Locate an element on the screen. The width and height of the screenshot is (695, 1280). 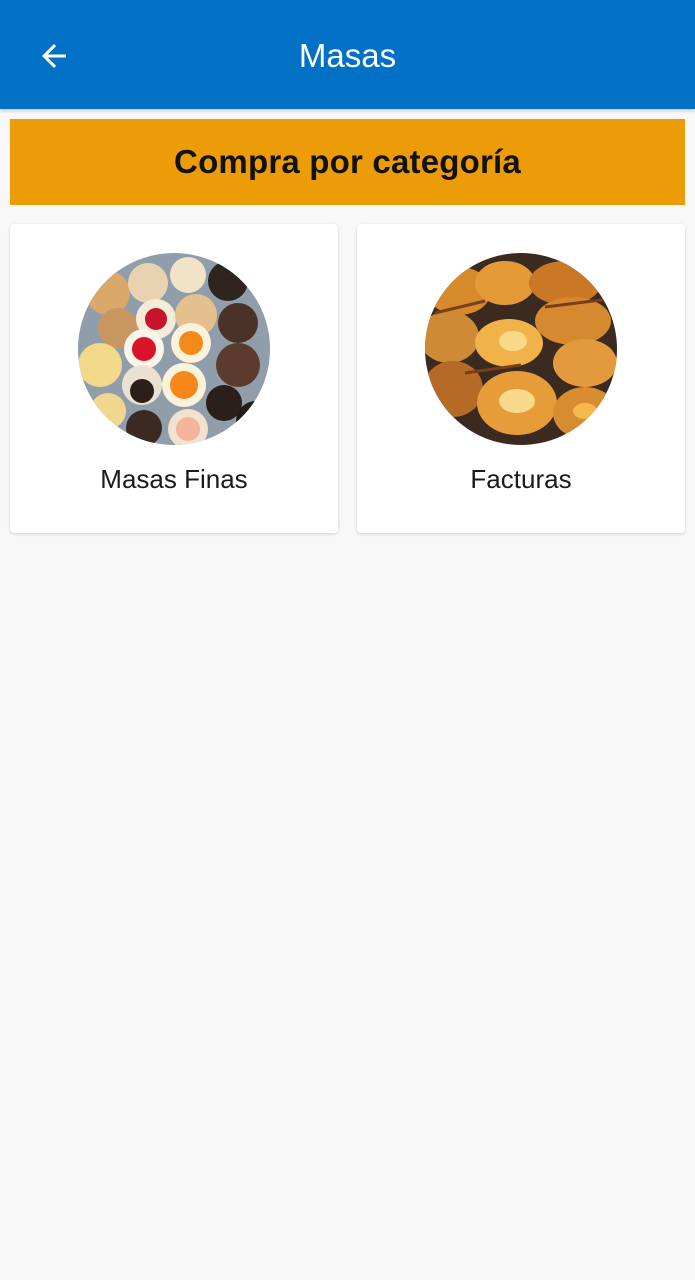
category-card-facturas: Facturas is located at coordinates (521, 378).